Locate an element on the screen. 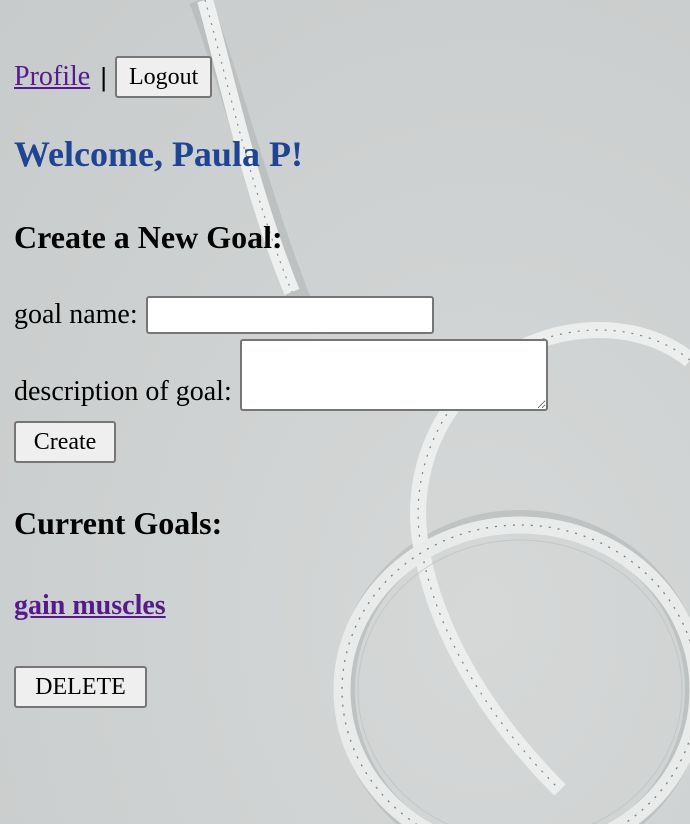  top-nav: Profile | Logout is located at coordinates (113, 77).